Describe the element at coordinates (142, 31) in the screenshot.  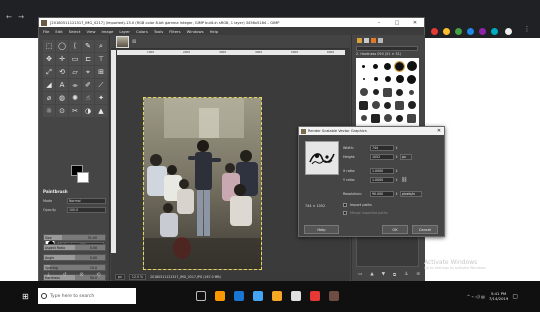
I see `menu-colors: Colors` at that location.